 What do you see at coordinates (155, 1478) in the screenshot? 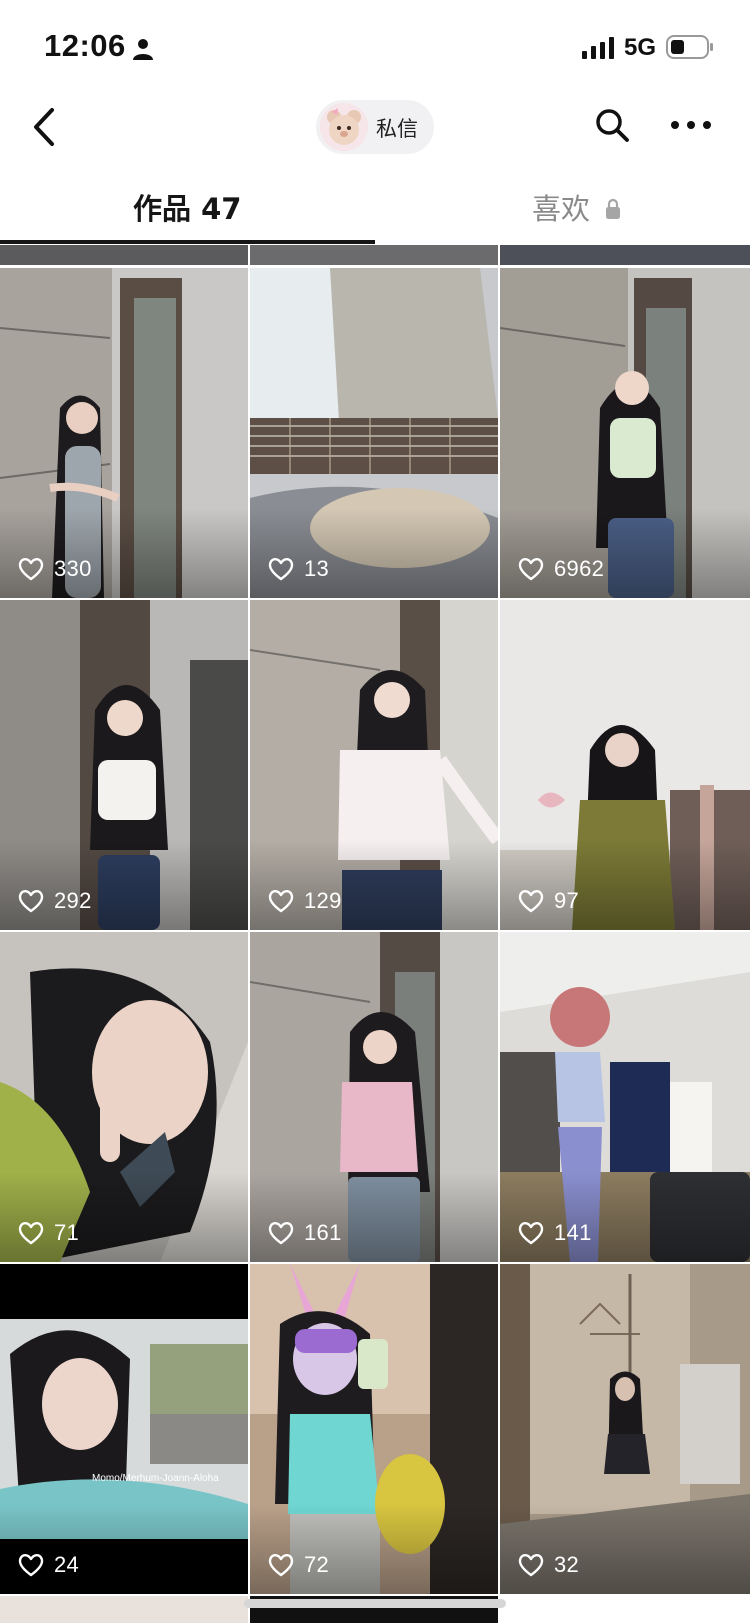
I see `watermark-text: Momo/Merhum-Joann-Aloha` at bounding box center [155, 1478].